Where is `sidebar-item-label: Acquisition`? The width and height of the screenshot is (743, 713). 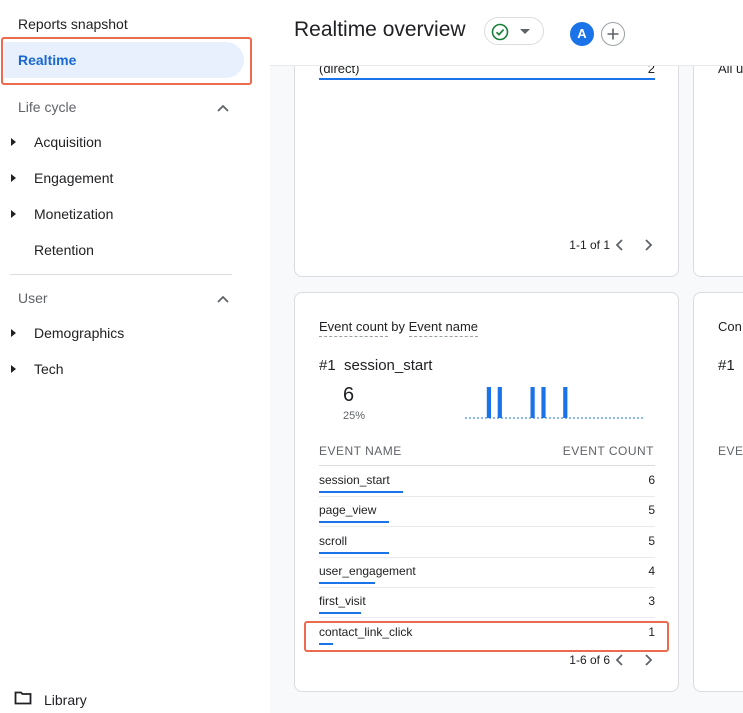
sidebar-item-label: Acquisition is located at coordinates (68, 142).